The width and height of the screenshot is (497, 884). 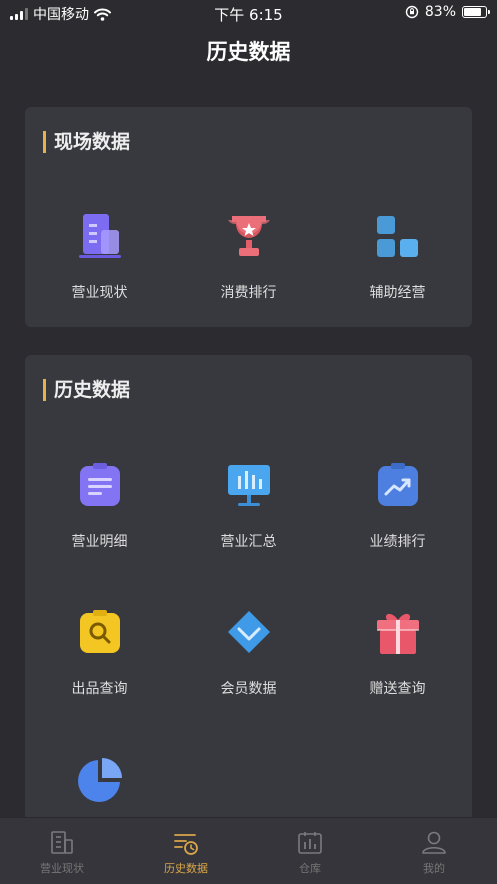 I want to click on tile-product-query: 出品查询, so click(x=99, y=653).